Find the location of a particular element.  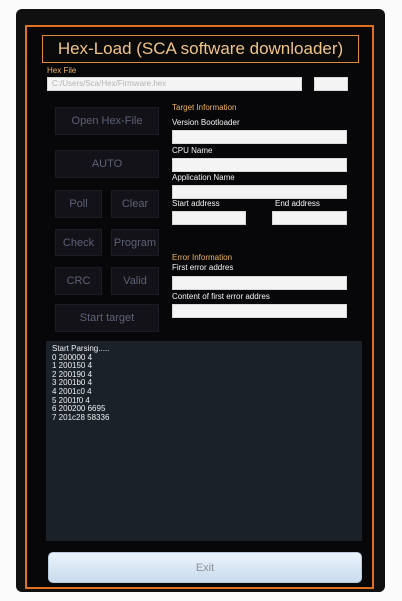

hex-file-path-field: C:/Users/Sca/Hex/Firmware.hex is located at coordinates (174, 84).